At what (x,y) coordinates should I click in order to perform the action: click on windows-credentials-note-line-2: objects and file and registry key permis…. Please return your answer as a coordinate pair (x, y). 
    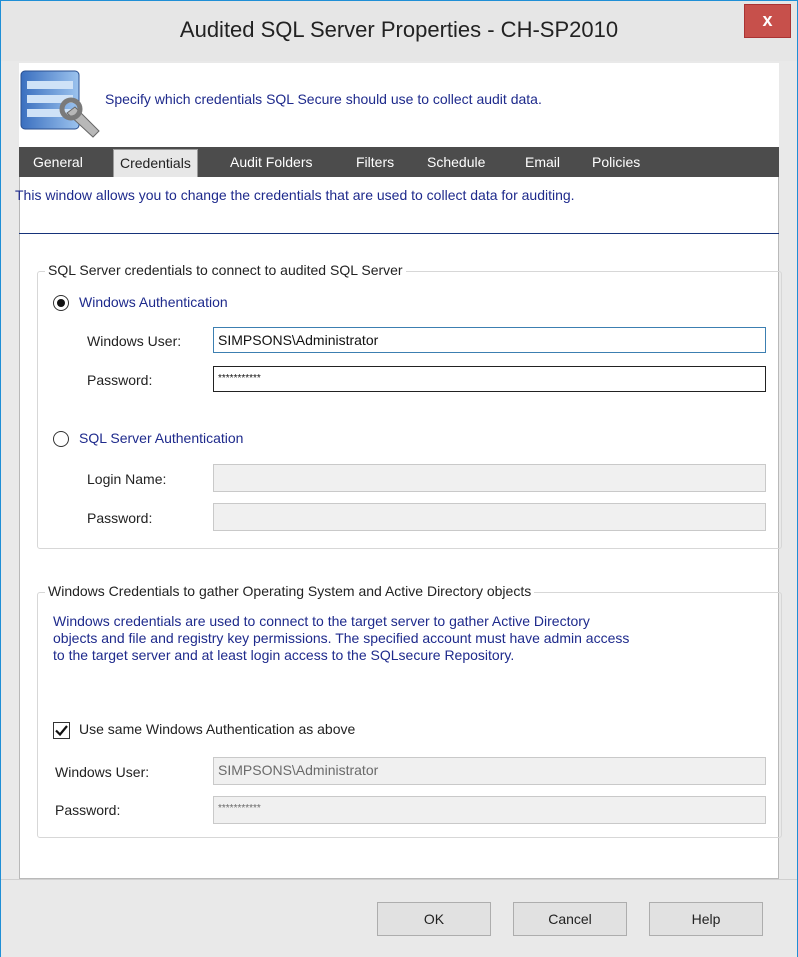
    Looking at the image, I should click on (341, 638).